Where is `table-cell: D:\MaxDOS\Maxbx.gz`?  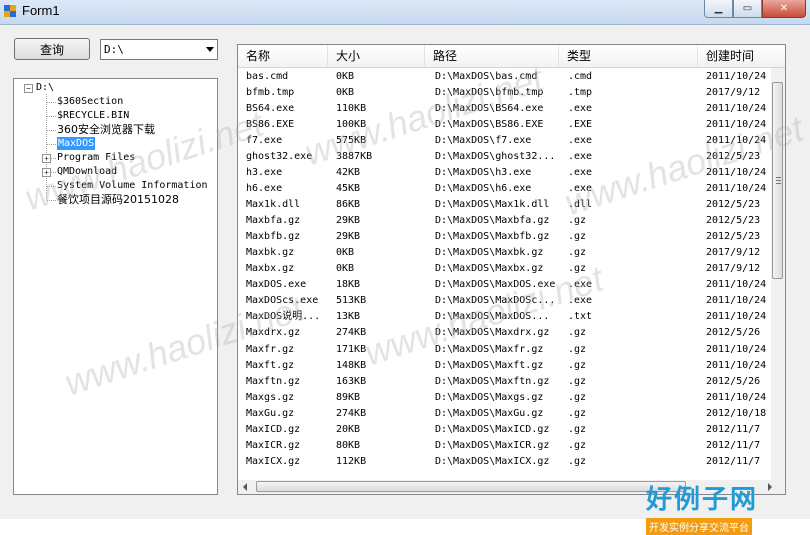 table-cell: D:\MaxDOS\Maxbx.gz is located at coordinates (489, 269).